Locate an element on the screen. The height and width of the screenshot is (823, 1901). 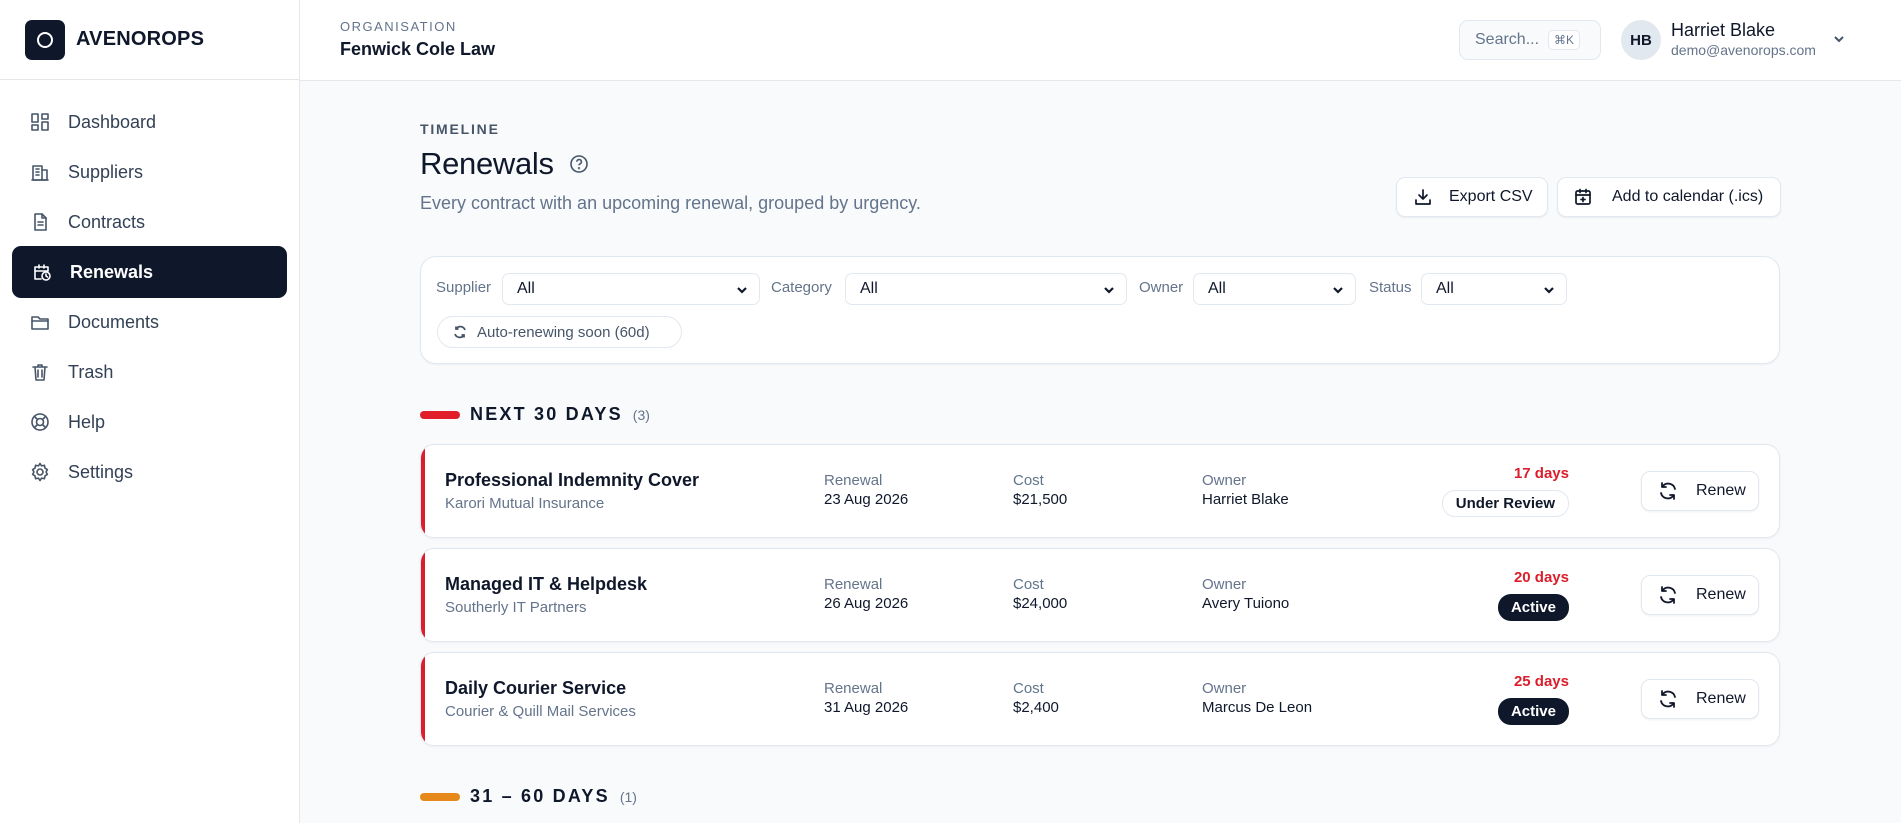
owner-filter-select: All is located at coordinates (1274, 289).